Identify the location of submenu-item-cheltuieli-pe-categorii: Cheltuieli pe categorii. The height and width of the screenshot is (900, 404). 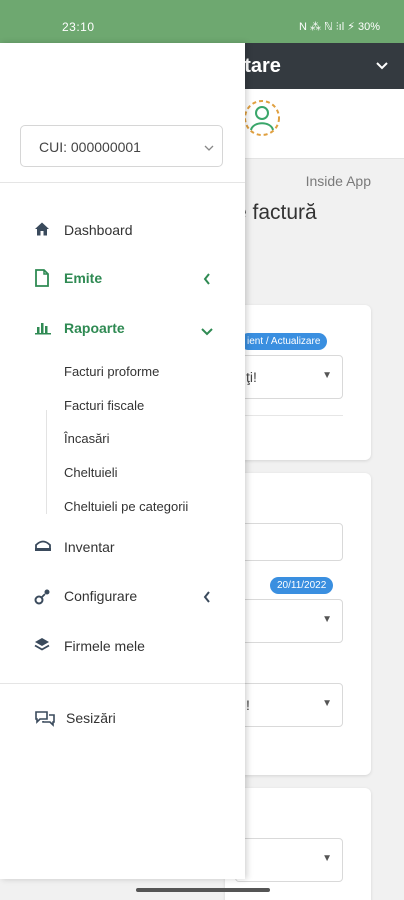
(126, 506).